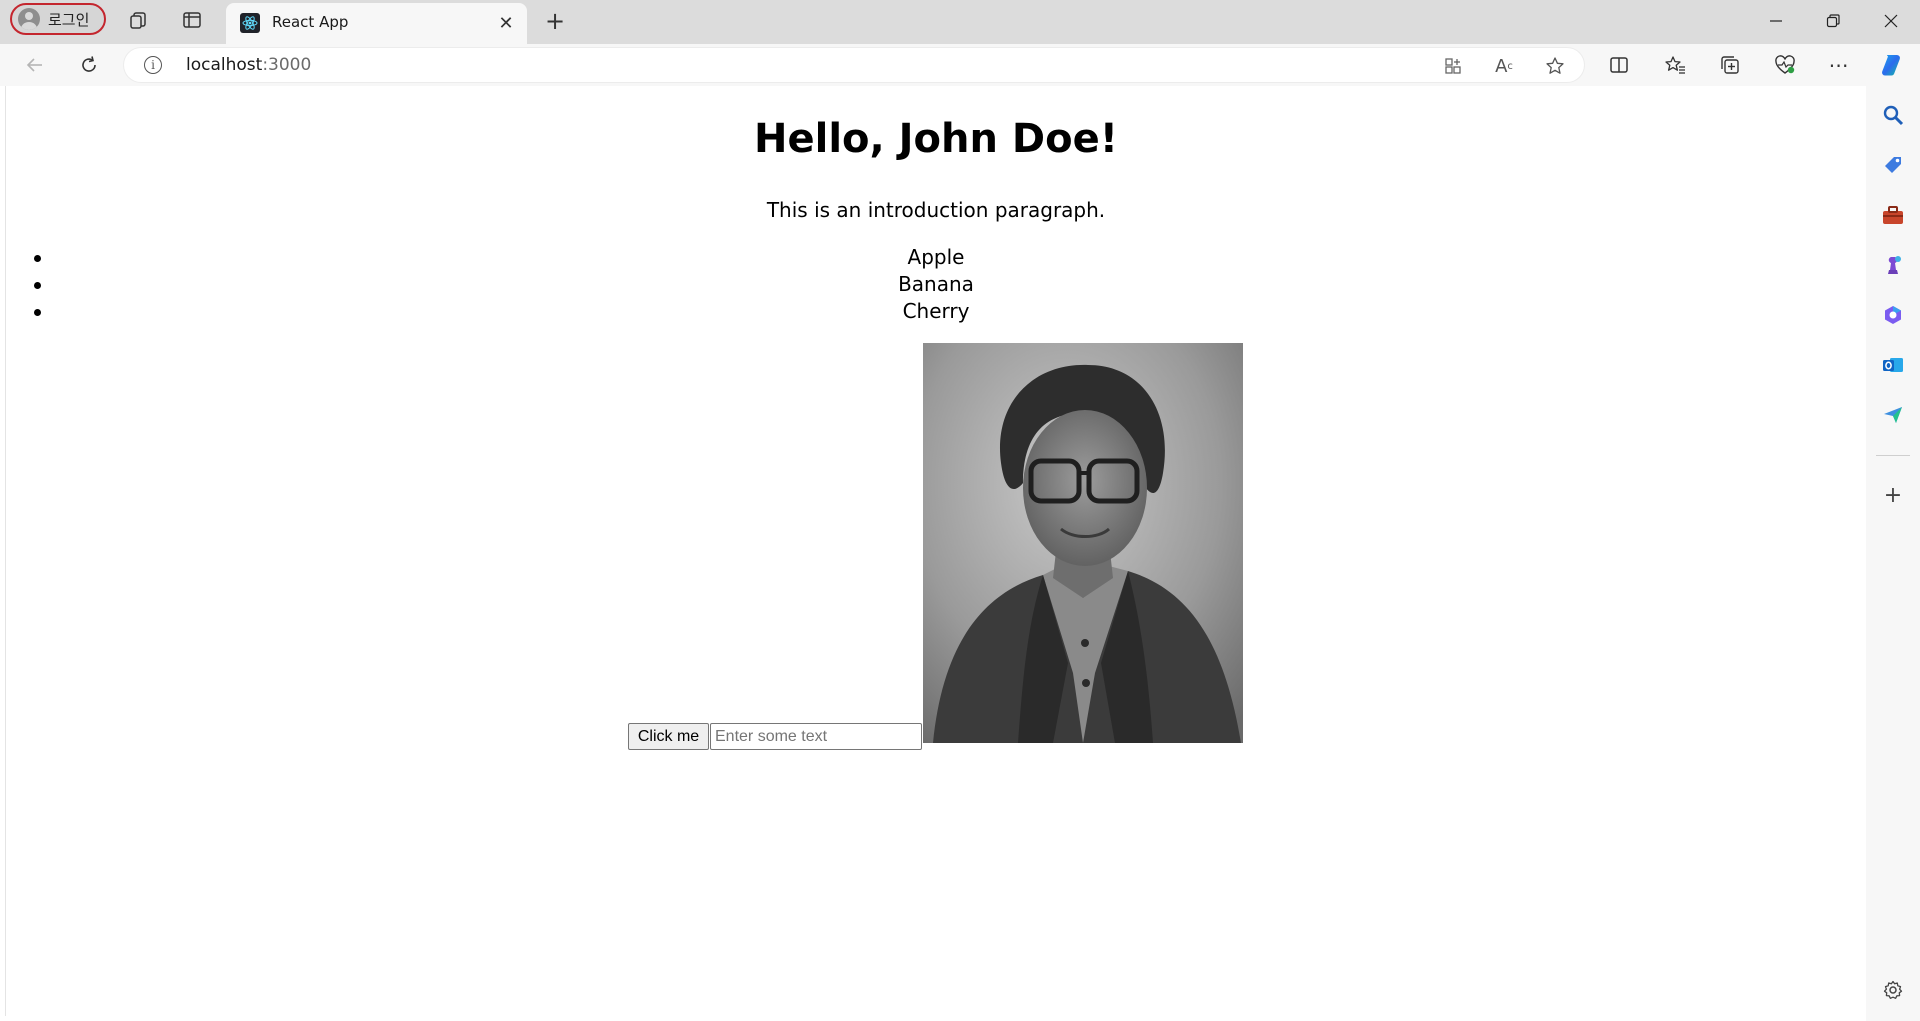 This screenshot has width=1920, height=1021. What do you see at coordinates (1891, 65) in the screenshot?
I see `copilot-icon` at bounding box center [1891, 65].